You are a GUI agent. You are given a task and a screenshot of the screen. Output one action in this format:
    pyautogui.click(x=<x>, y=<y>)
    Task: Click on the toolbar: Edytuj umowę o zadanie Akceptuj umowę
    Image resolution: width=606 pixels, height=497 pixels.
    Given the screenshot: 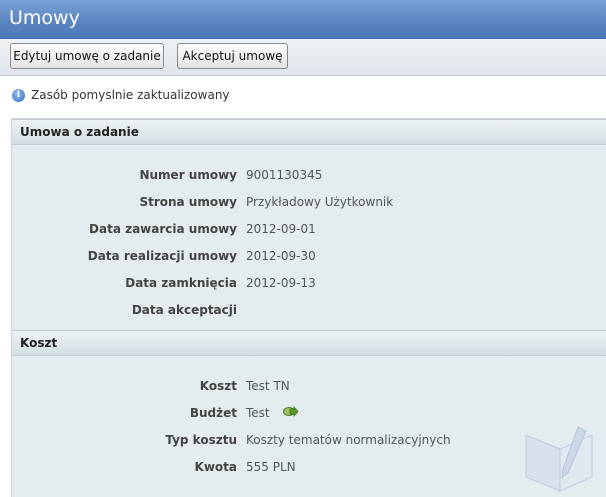 What is the action you would take?
    pyautogui.click(x=303, y=57)
    